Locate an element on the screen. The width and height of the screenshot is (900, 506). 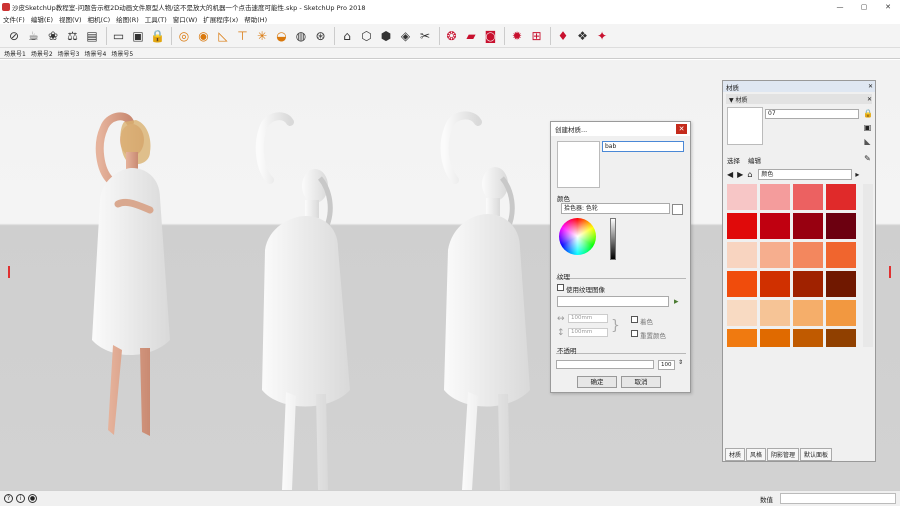
render-icon: ❂ is located at coordinates (452, 36).